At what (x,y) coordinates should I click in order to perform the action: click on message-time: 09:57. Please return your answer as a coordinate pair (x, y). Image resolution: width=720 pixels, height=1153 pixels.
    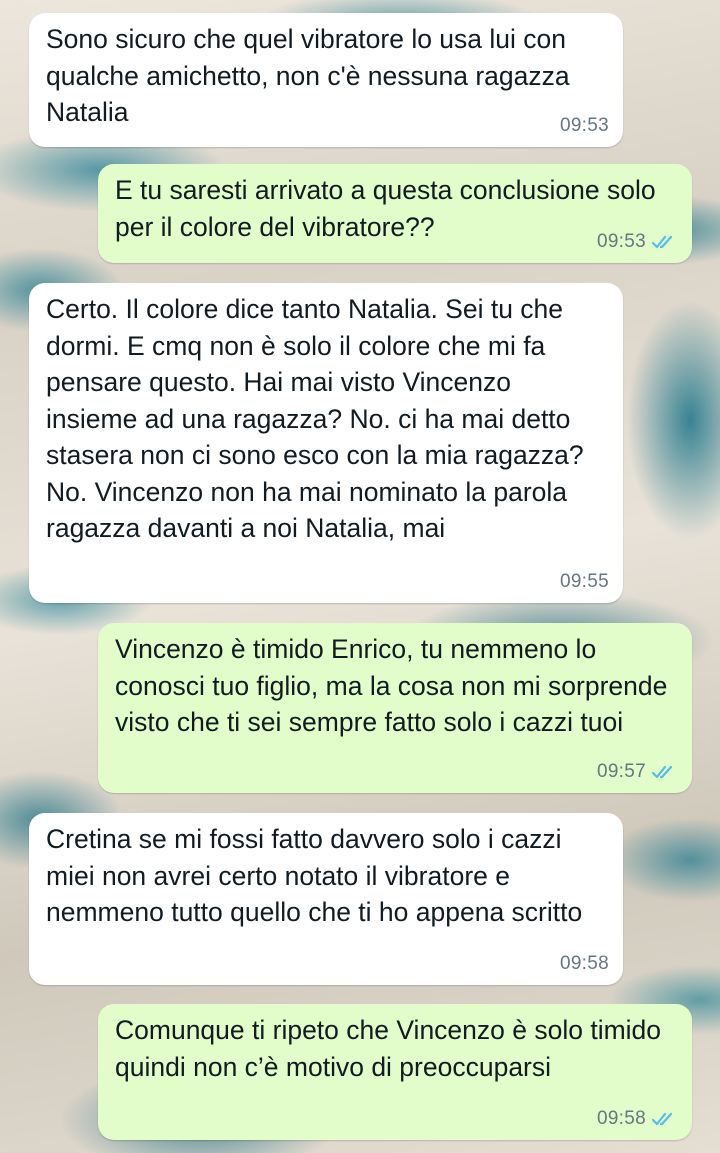
    Looking at the image, I should click on (621, 771).